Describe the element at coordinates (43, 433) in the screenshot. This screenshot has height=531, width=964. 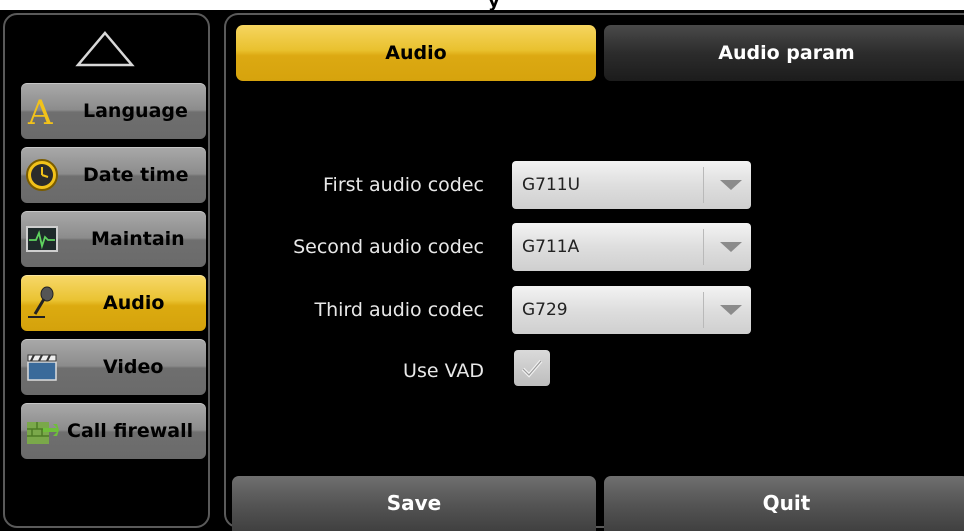
I see `firewall-icon` at that location.